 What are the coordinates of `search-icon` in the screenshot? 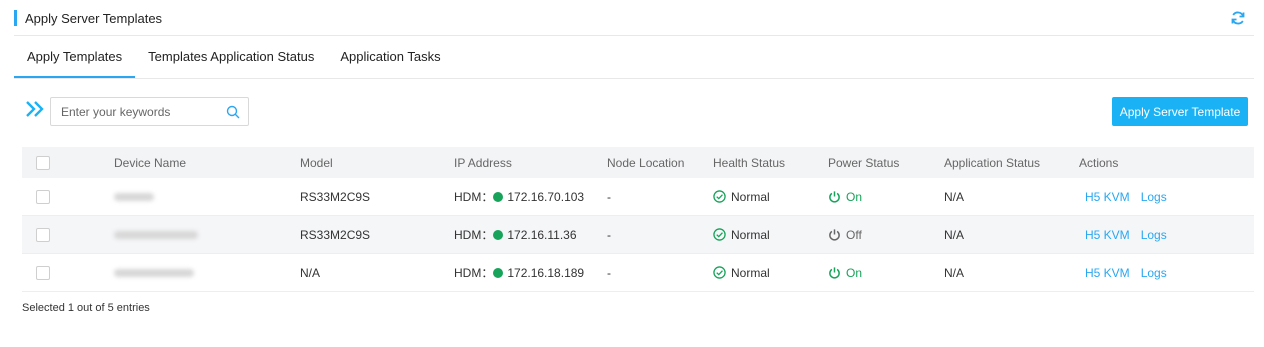 It's located at (233, 112).